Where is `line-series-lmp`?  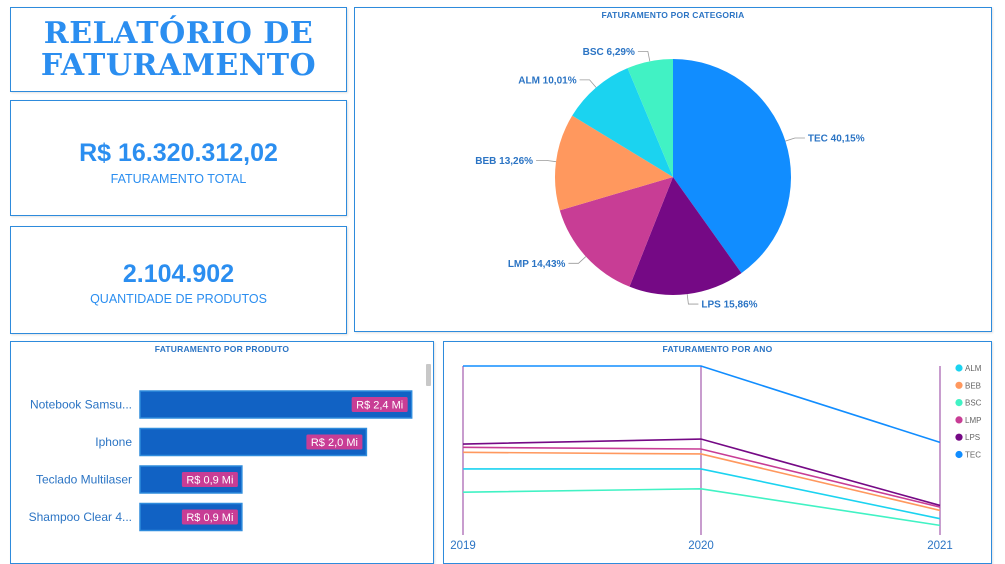 line-series-lmp is located at coordinates (701, 477).